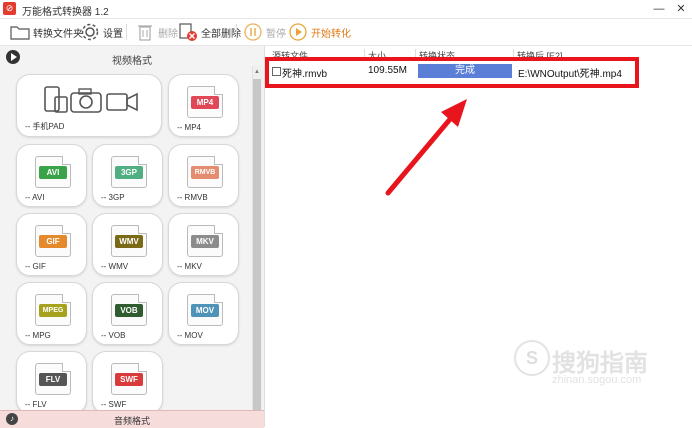 The image size is (692, 428). What do you see at coordinates (600, 363) in the screenshot?
I see `watermark-main-text: 搜狗指南` at bounding box center [600, 363].